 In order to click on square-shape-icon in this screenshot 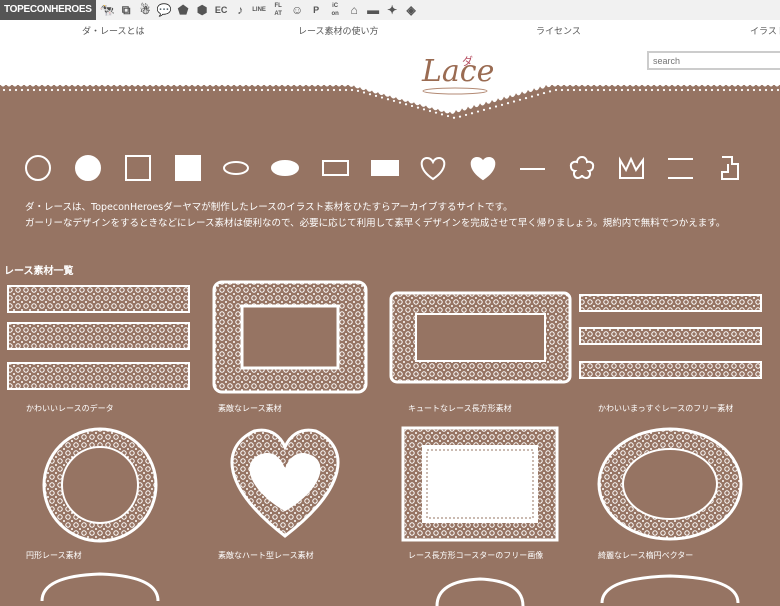, I will do `click(138, 168)`.